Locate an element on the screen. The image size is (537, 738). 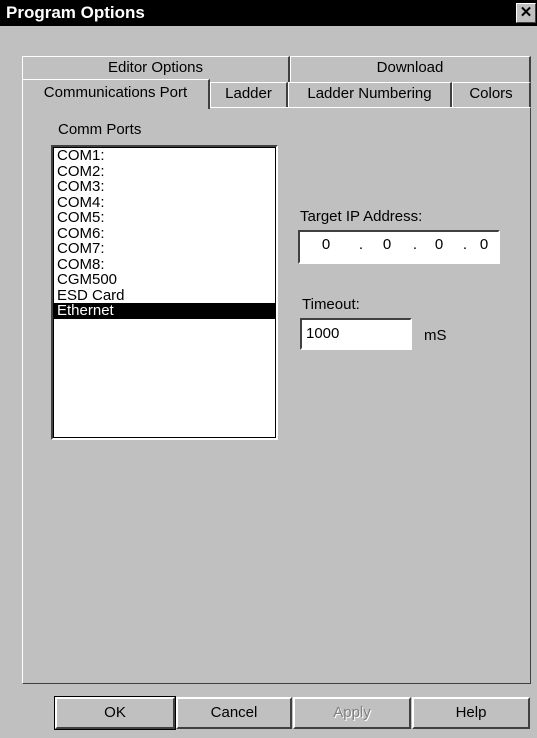
comm-port-item: ESD Card is located at coordinates (164, 295).